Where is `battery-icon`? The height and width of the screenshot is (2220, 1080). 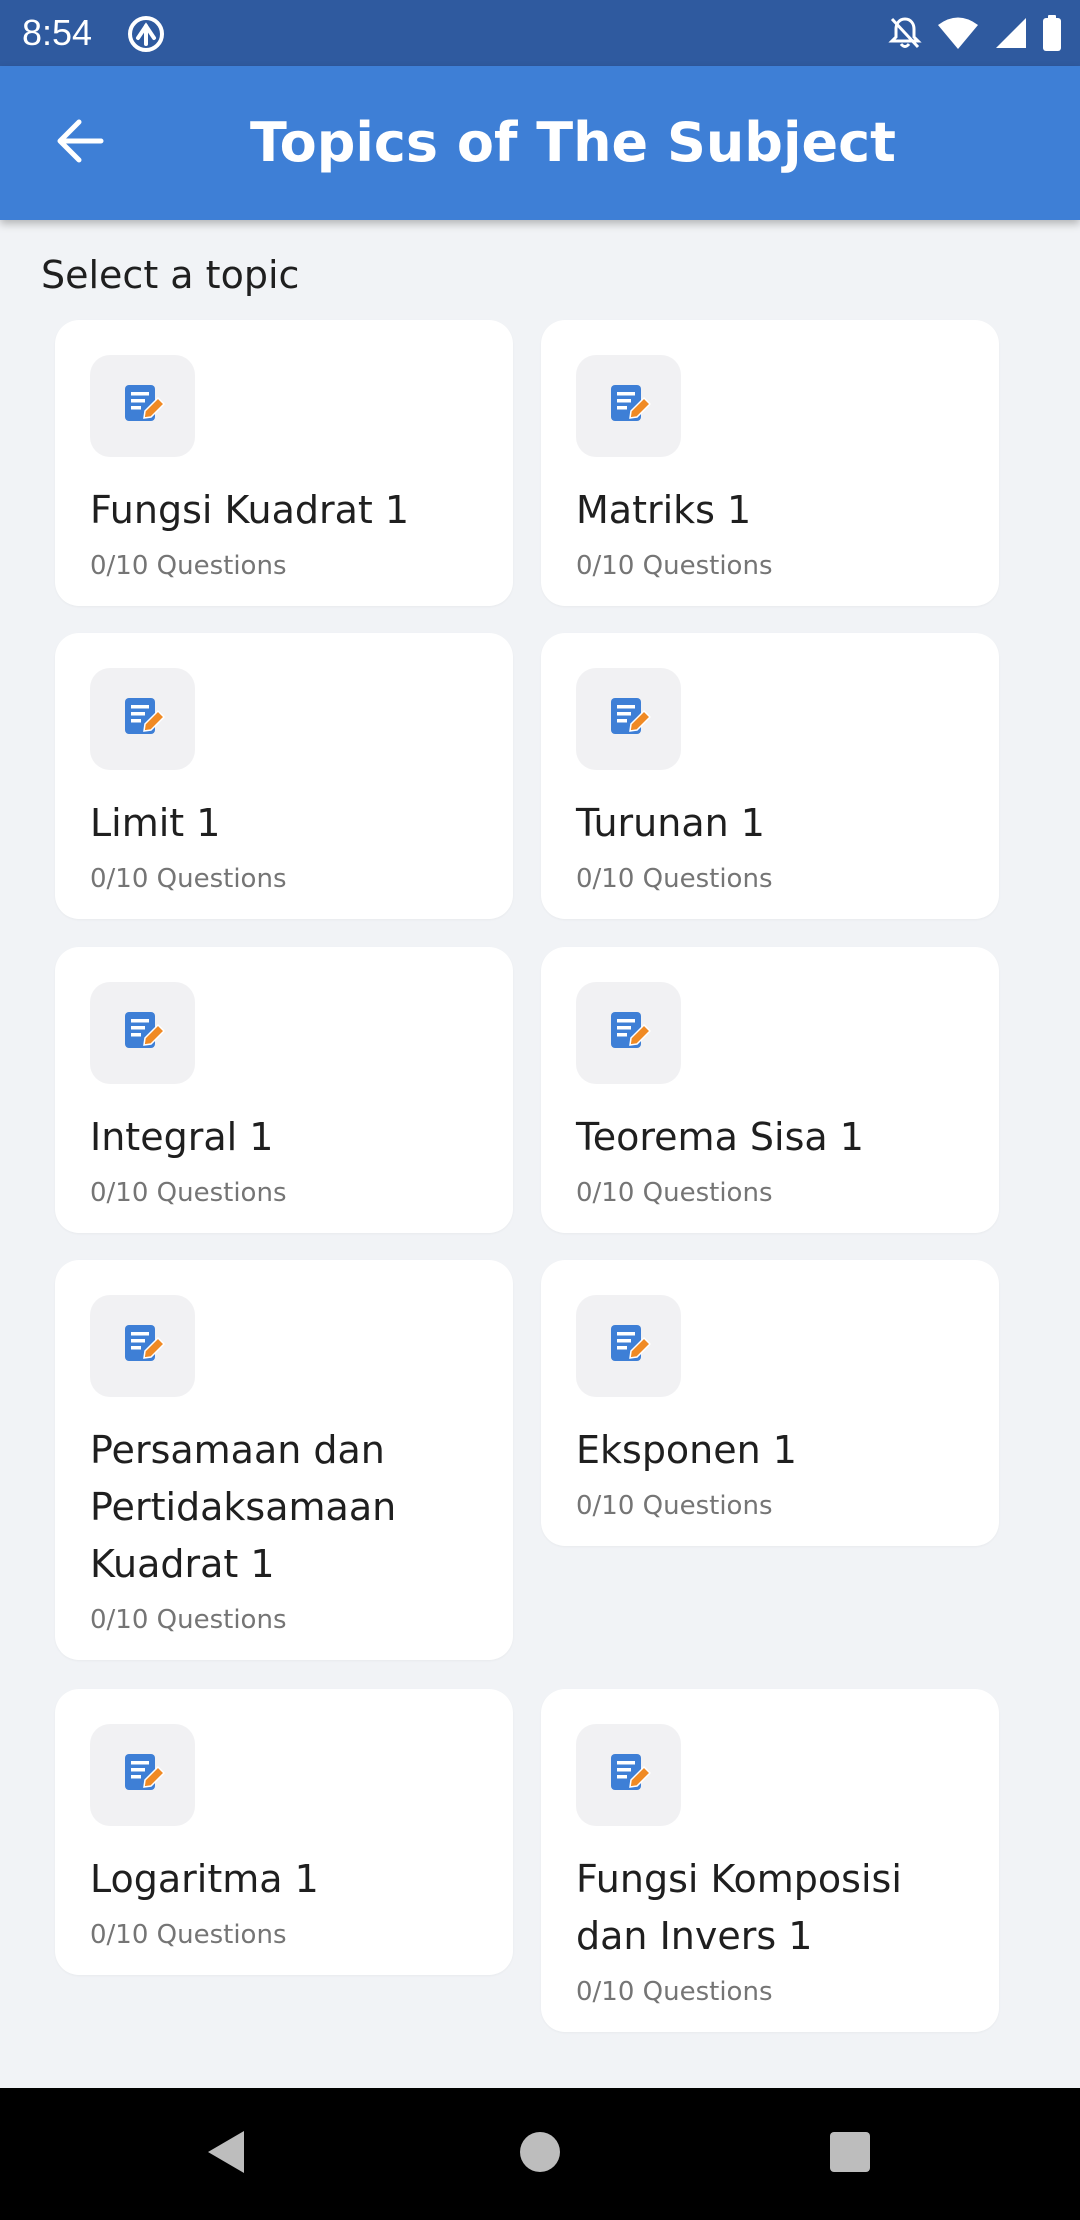 battery-icon is located at coordinates (1052, 33).